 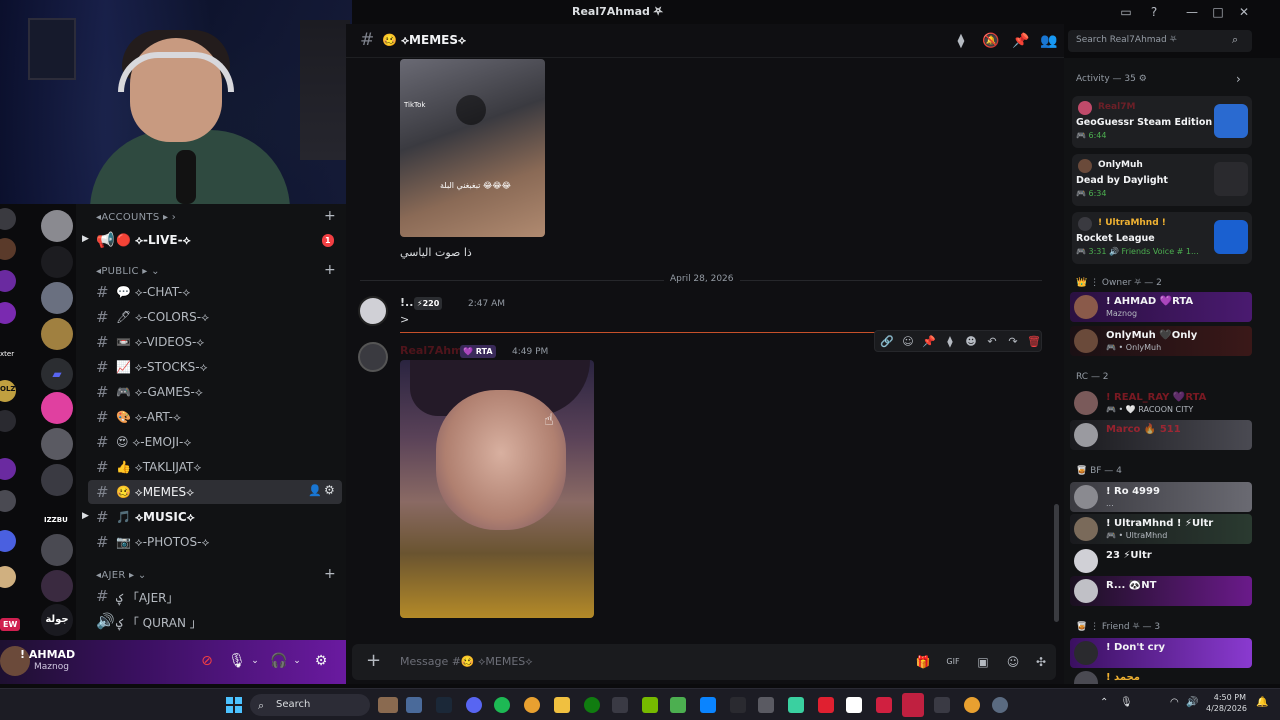 I want to click on minimize-button: —, so click(x=1192, y=12).